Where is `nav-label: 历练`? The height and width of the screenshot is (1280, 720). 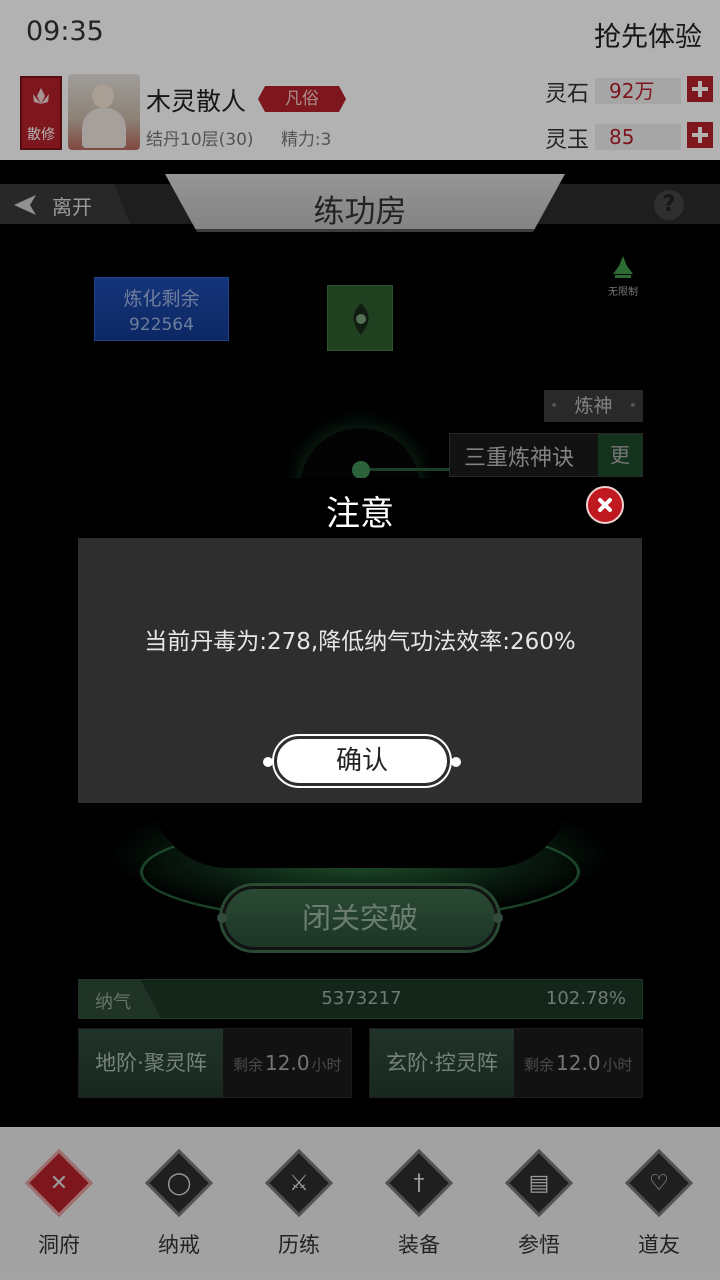 nav-label: 历练 is located at coordinates (299, 1245).